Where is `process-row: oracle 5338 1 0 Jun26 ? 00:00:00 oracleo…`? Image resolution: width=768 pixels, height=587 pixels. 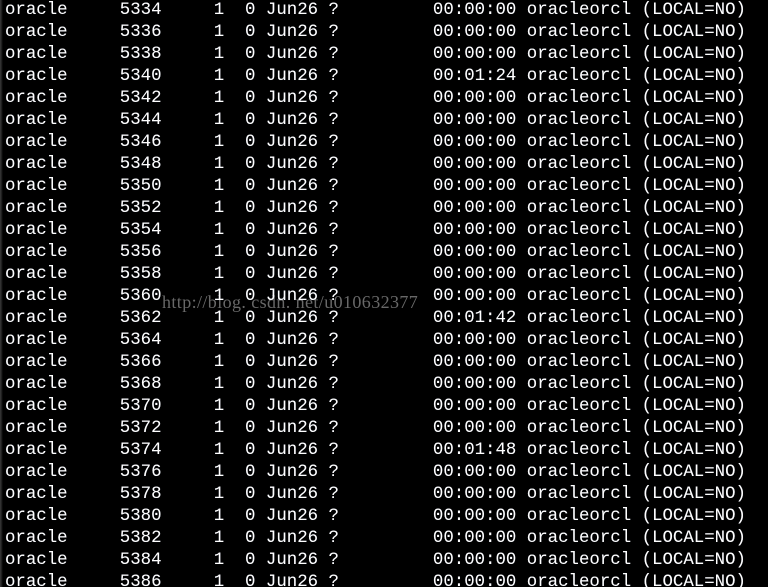 process-row: oracle 5338 1 0 Jun26 ? 00:00:00 oracleo… is located at coordinates (375, 54).